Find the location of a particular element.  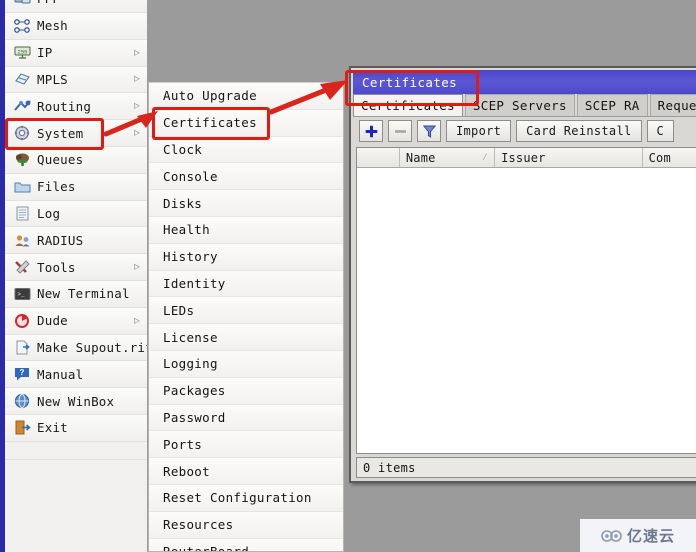

sidebar-item-mpls: MPLS ▷ is located at coordinates (76, 80).